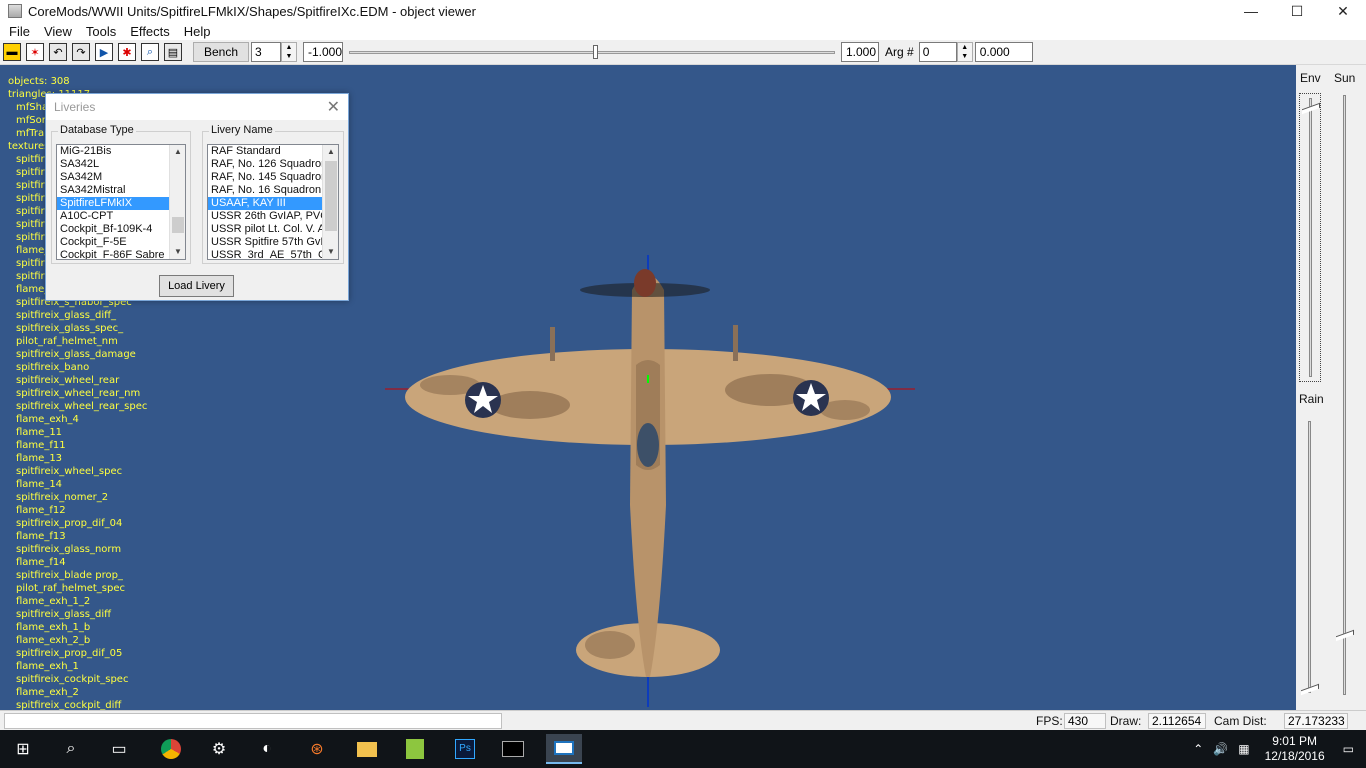 The height and width of the screenshot is (768, 1366). I want to click on object-line: spitfireix_blade prop_, so click(69, 575).